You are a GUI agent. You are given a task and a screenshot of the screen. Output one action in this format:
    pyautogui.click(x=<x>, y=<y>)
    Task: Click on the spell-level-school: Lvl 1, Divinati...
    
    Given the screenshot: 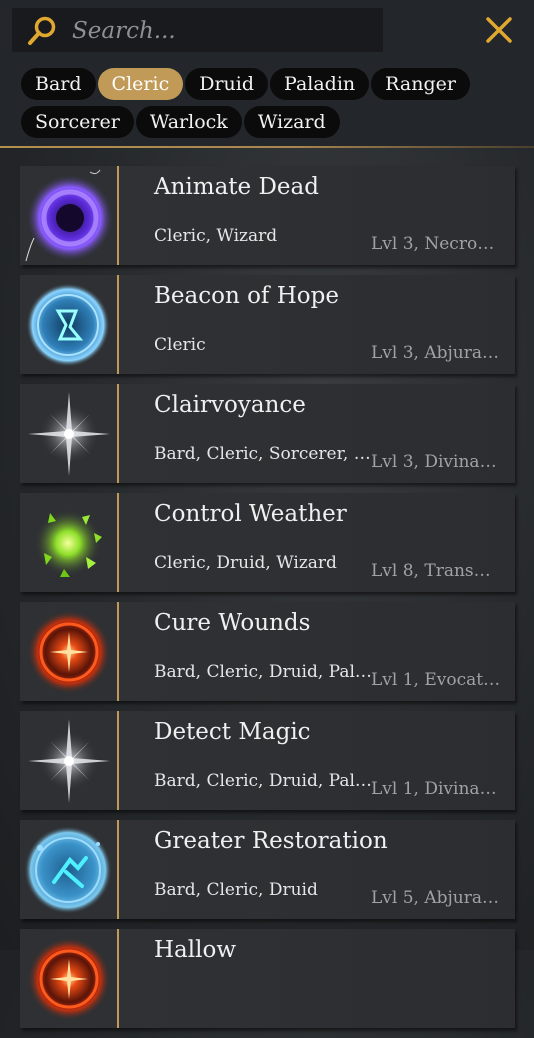 What is the action you would take?
    pyautogui.click(x=437, y=789)
    